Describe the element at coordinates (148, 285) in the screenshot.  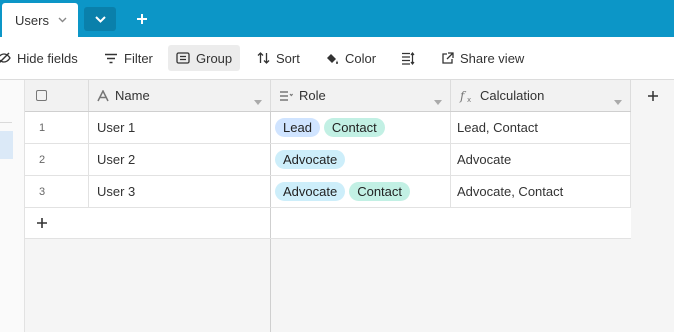
I see `grid-empty-area` at that location.